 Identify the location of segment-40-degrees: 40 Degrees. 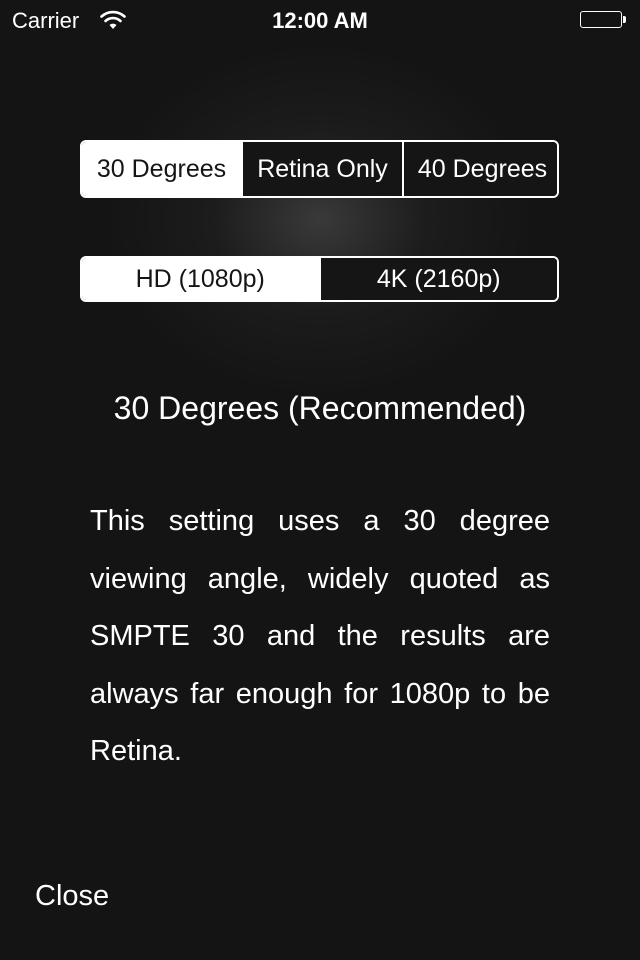
(479, 169).